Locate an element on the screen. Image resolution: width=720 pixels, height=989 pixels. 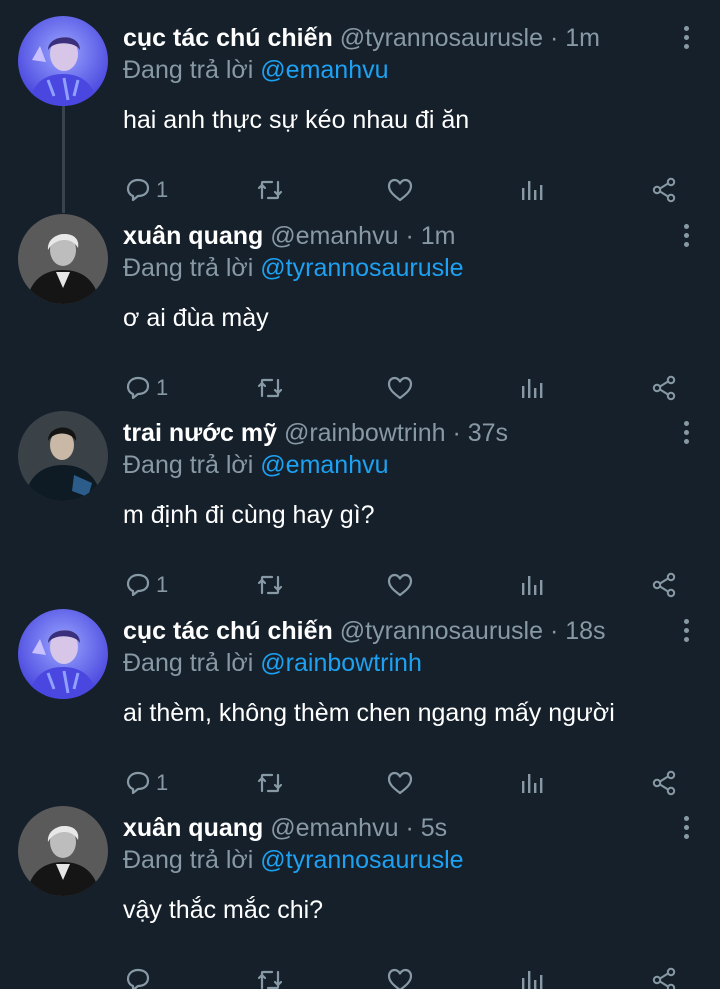
timestamp: 37s is located at coordinates (488, 433).